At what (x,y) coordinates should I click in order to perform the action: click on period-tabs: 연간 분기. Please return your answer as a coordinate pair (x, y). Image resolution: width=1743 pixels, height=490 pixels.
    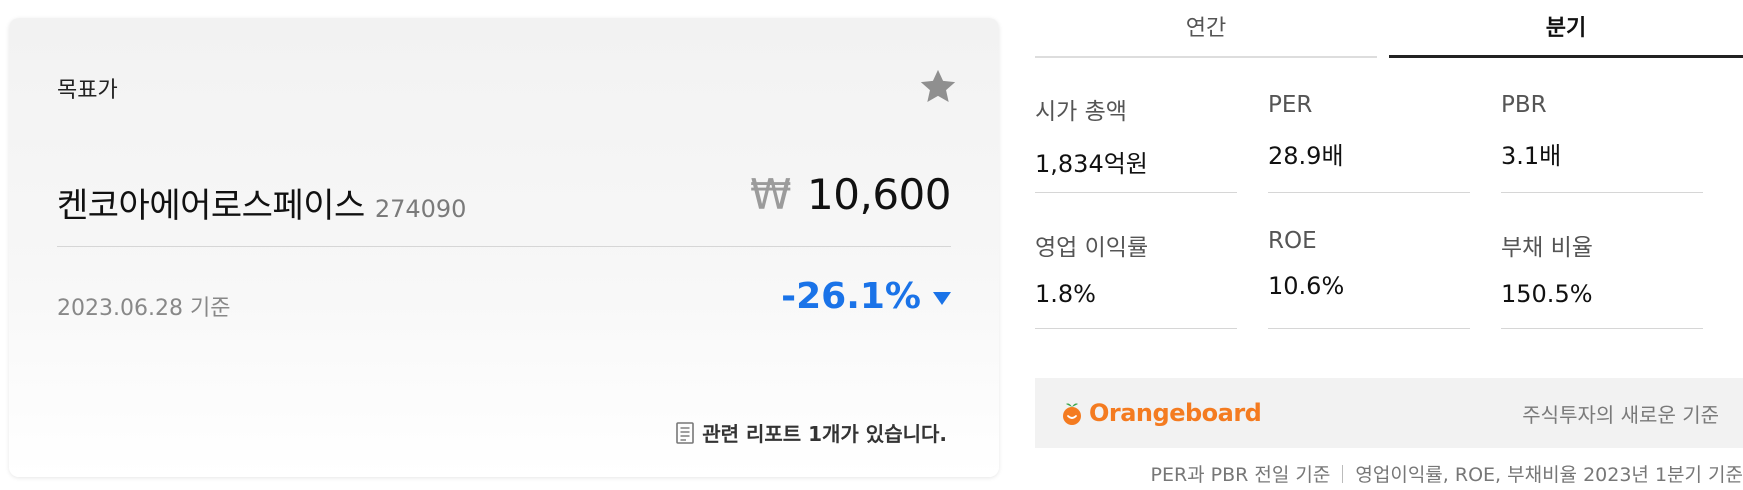
    Looking at the image, I should click on (1389, 29).